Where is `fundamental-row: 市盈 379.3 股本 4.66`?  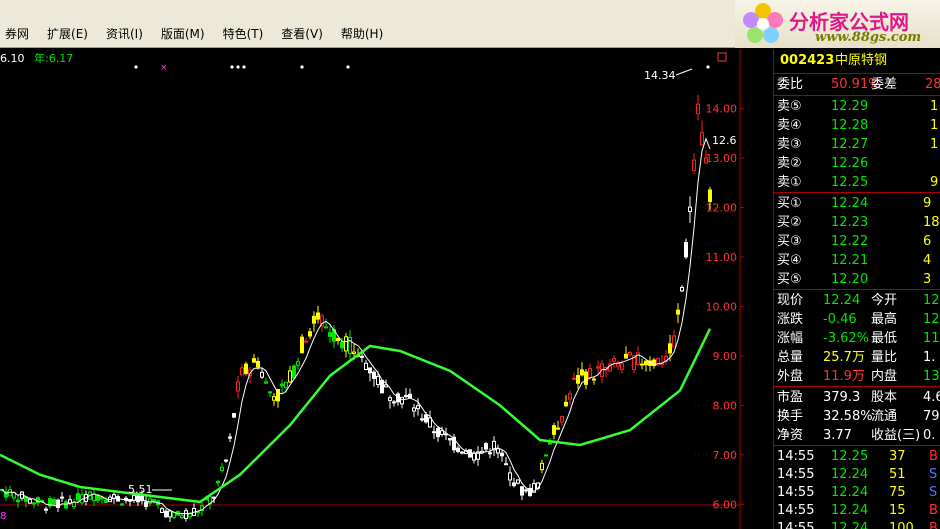 fundamental-row: 市盈 379.3 股本 4.66 is located at coordinates (858, 397).